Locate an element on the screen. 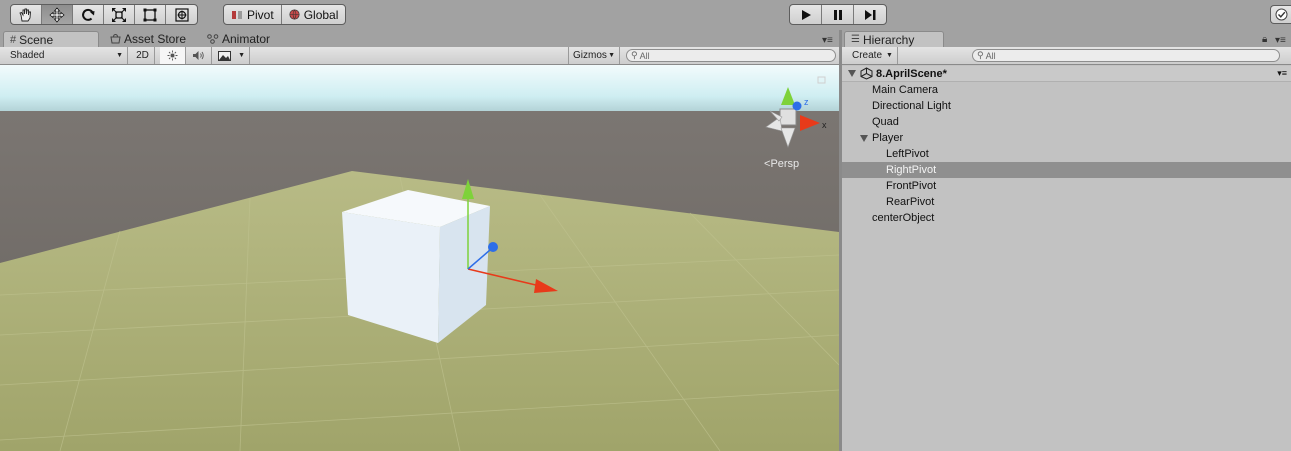  scene-options-icon: ▾≡ is located at coordinates (1282, 73).